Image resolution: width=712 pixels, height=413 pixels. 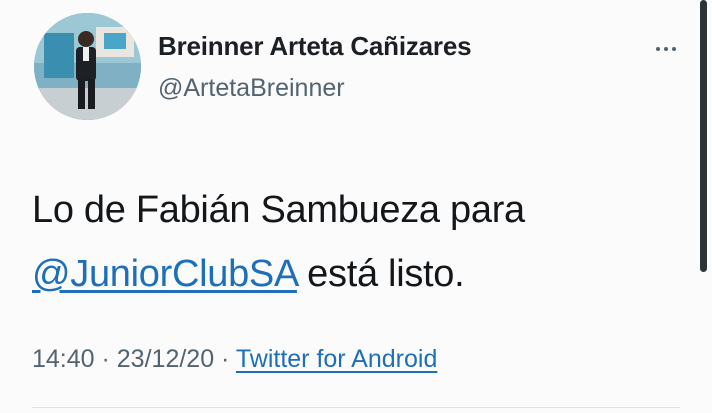 I want to click on author-handle: @ArtetaBreinner, so click(x=251, y=88).